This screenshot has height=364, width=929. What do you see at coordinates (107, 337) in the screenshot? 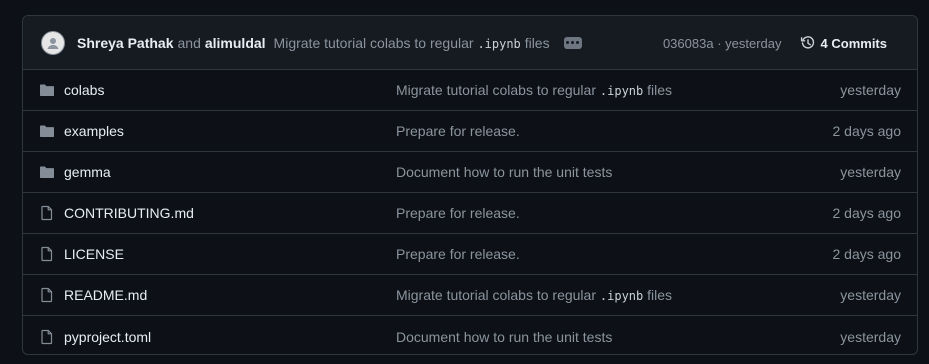
I see `file-name-link: pyproject.toml` at bounding box center [107, 337].